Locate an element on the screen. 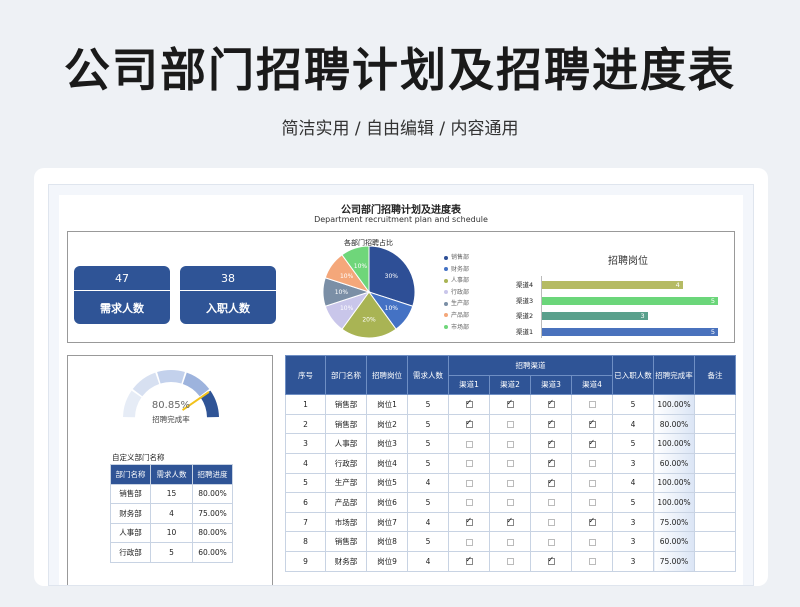 This screenshot has height=607, width=800. table-row: 2销售部岗位25 480.00% is located at coordinates (510, 424).